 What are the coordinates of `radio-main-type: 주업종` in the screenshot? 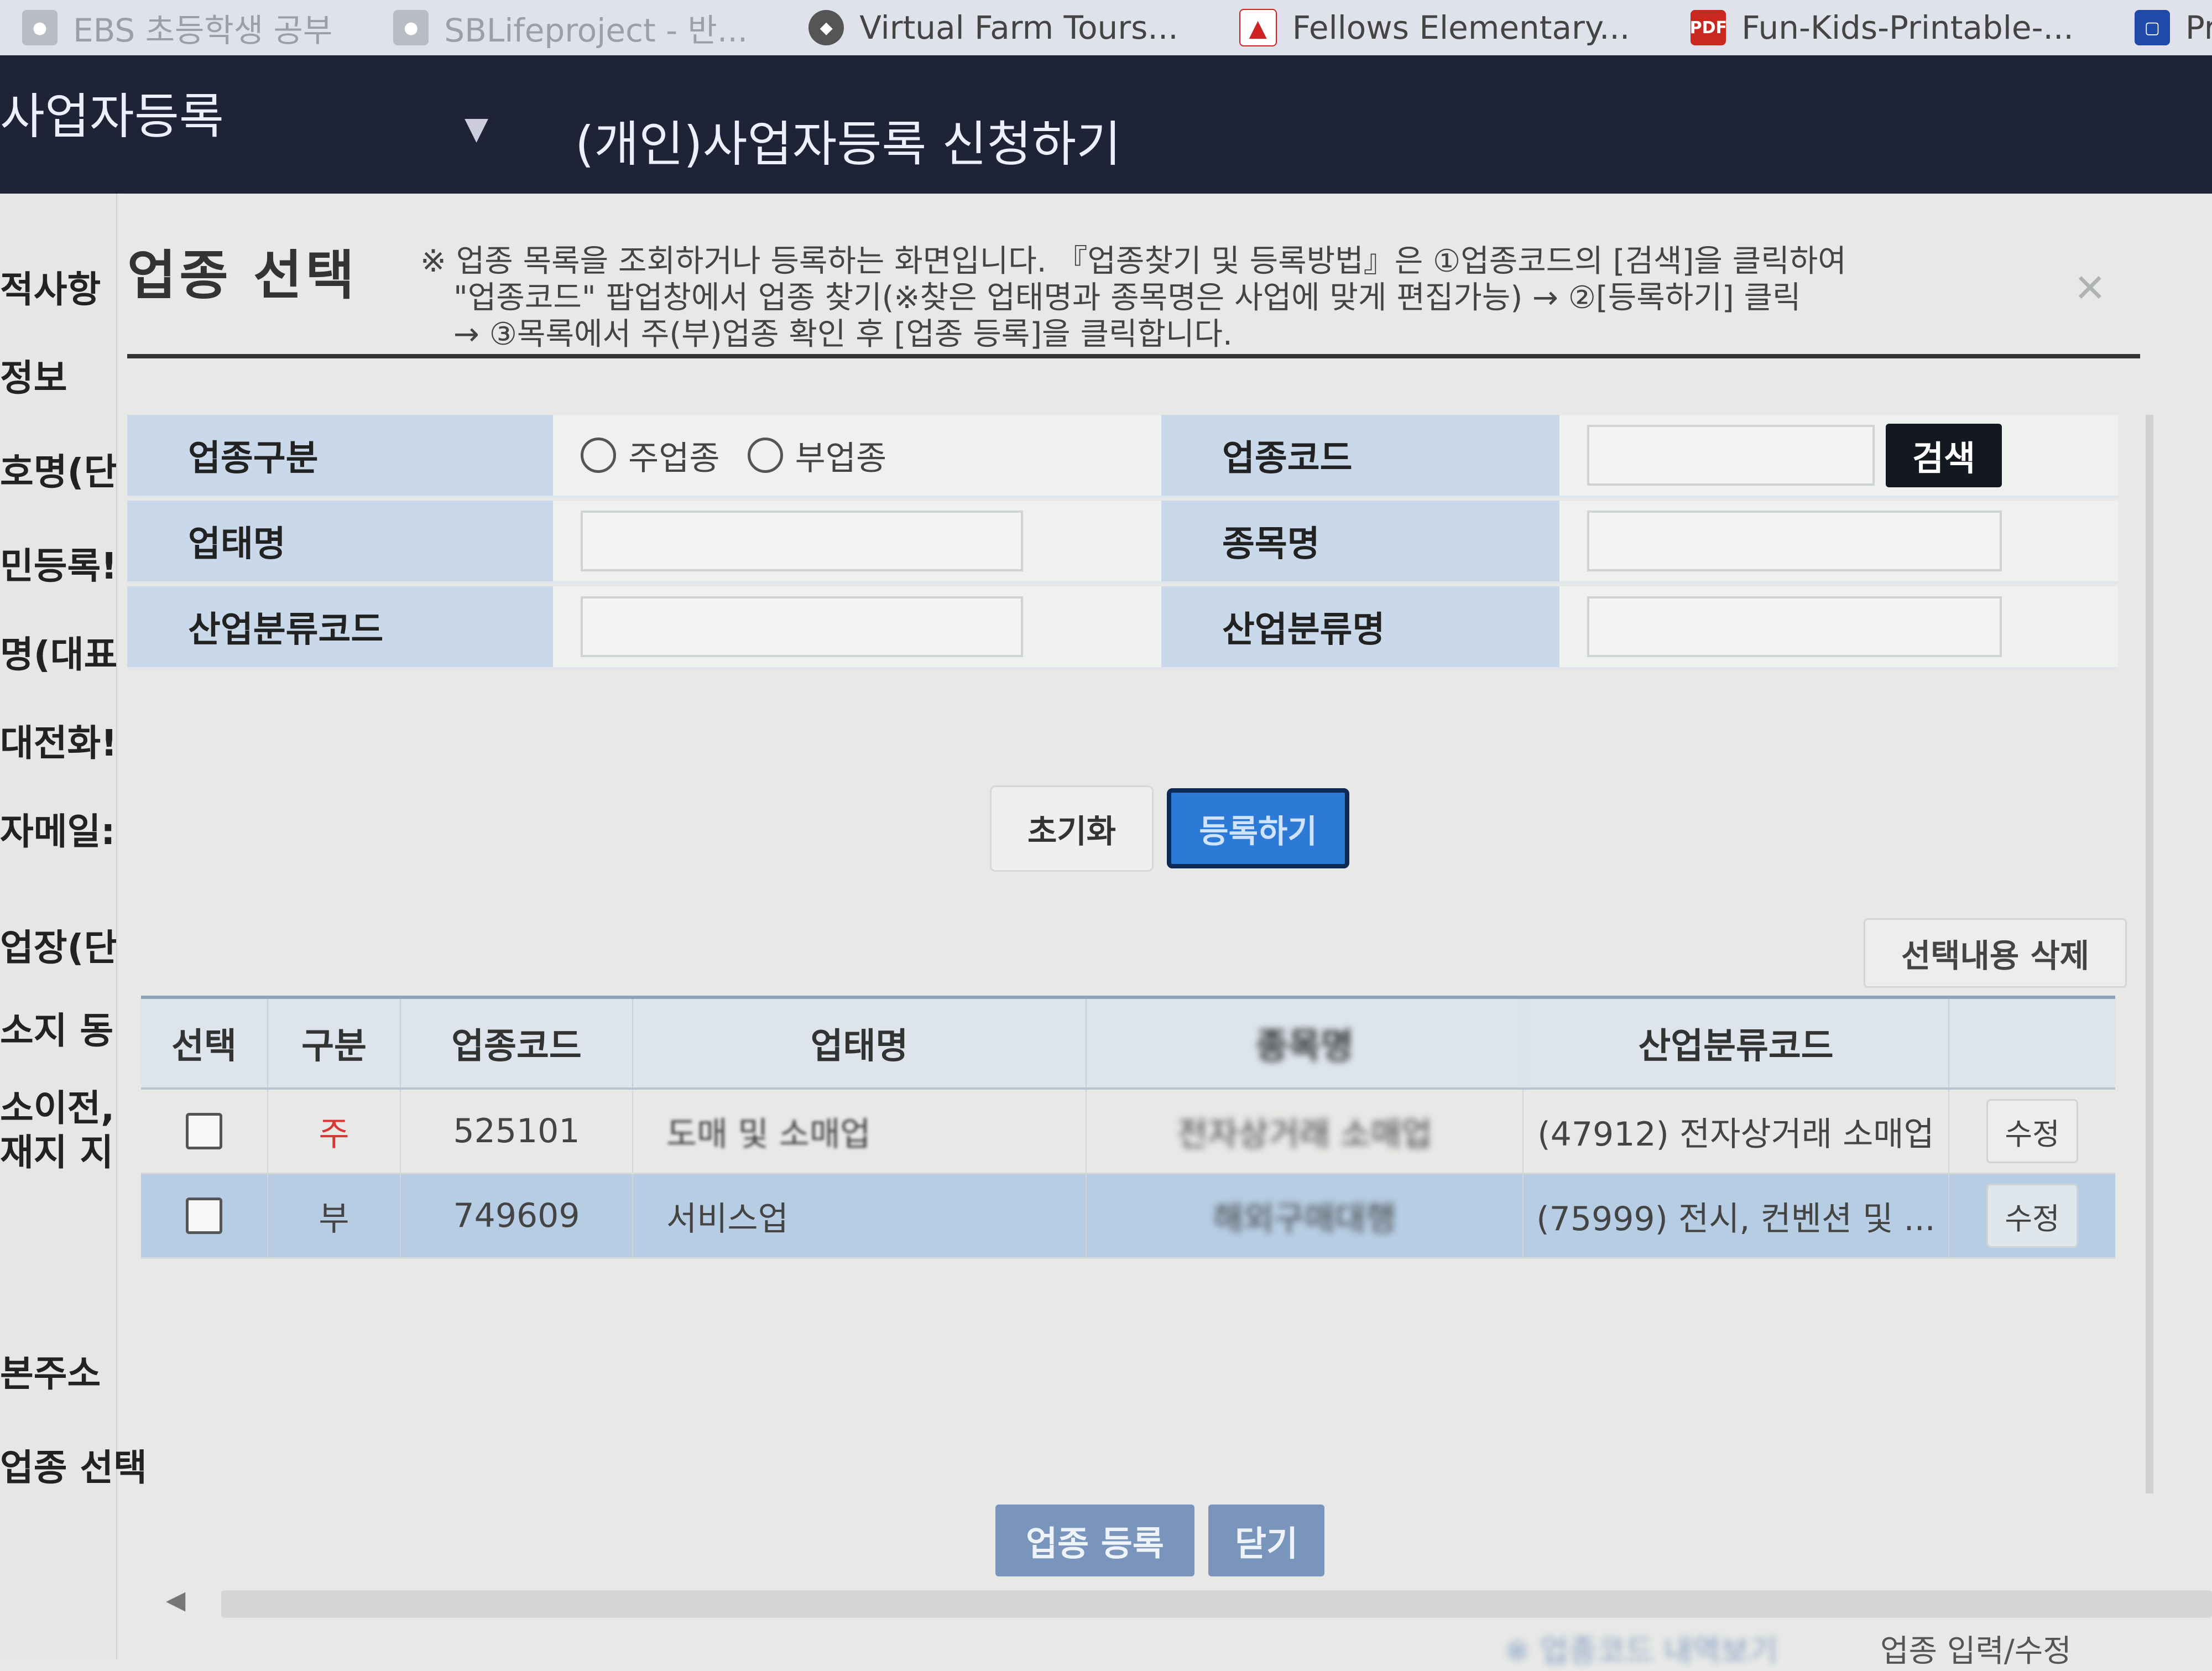 It's located at (651, 455).